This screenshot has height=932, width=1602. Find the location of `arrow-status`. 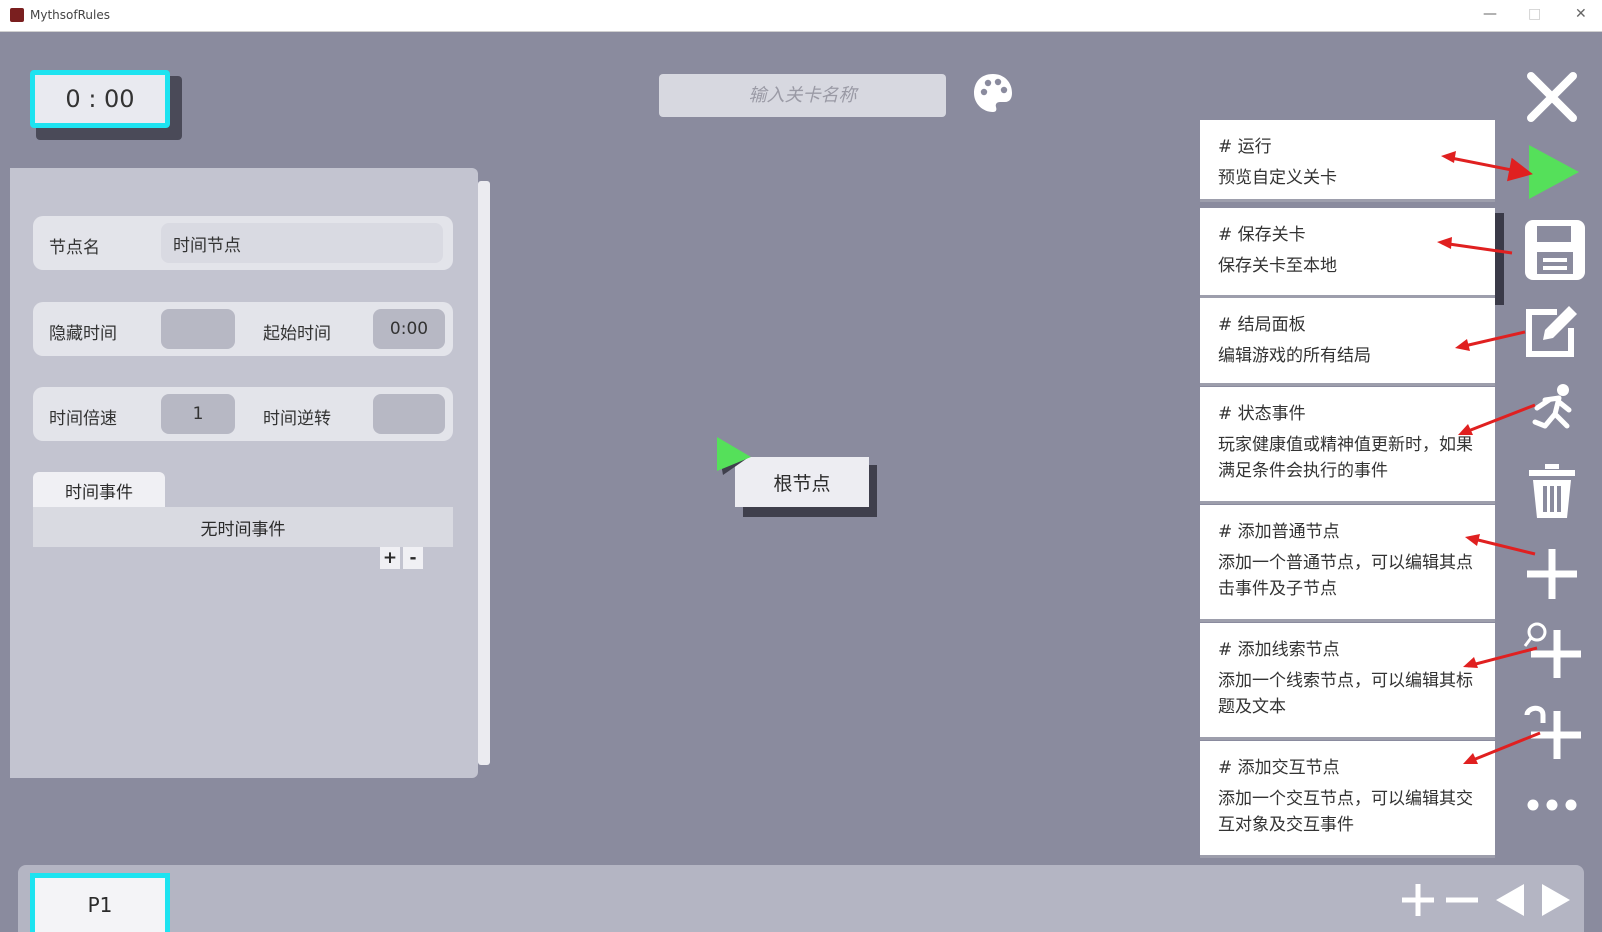

arrow-status is located at coordinates (1499, 419).